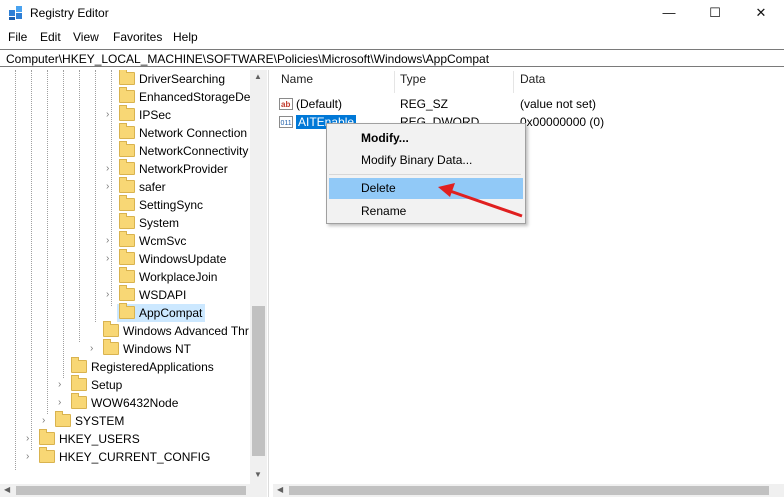 The height and width of the screenshot is (497, 784). I want to click on value-data: 0x00000000 (0), so click(562, 122).